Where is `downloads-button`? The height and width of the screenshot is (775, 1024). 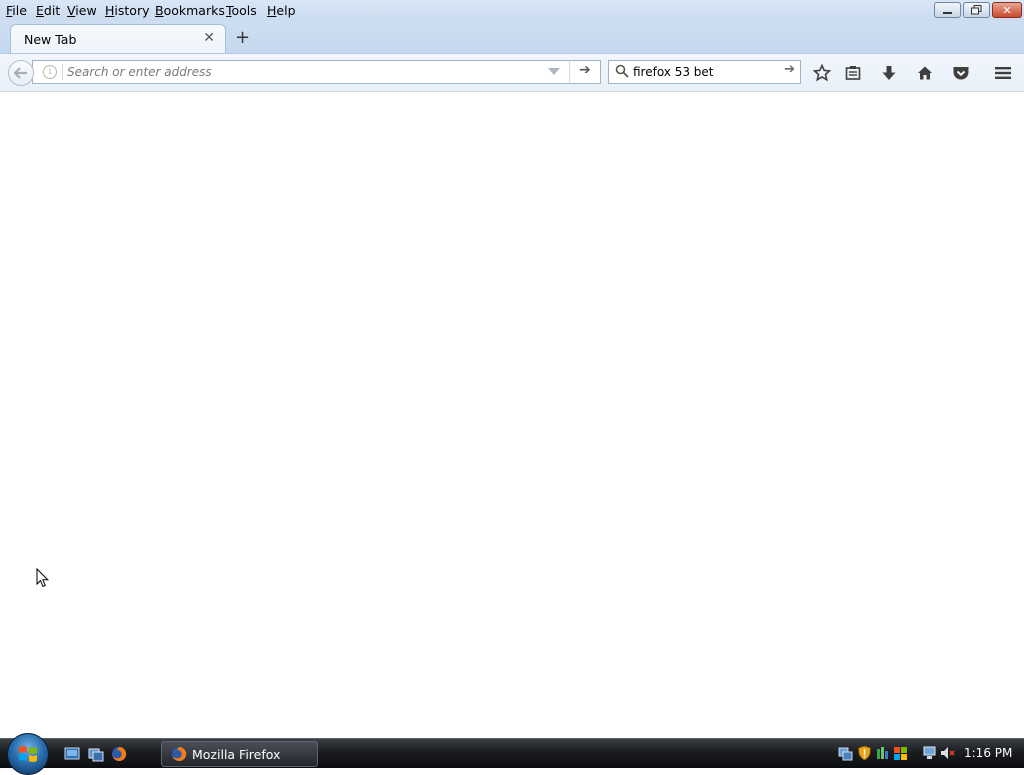
downloads-button is located at coordinates (889, 73).